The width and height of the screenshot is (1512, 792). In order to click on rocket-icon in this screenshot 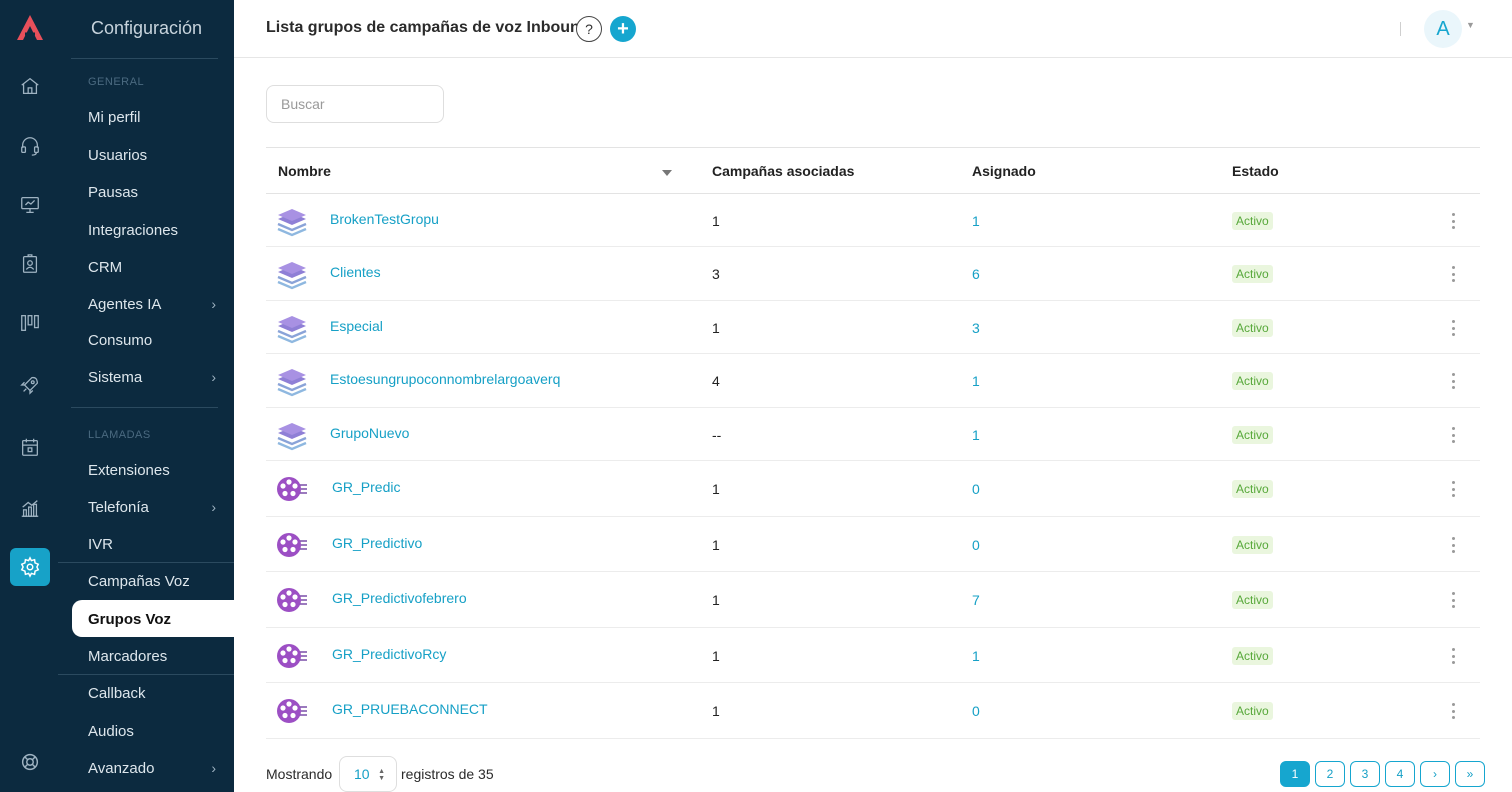, I will do `click(30, 385)`.